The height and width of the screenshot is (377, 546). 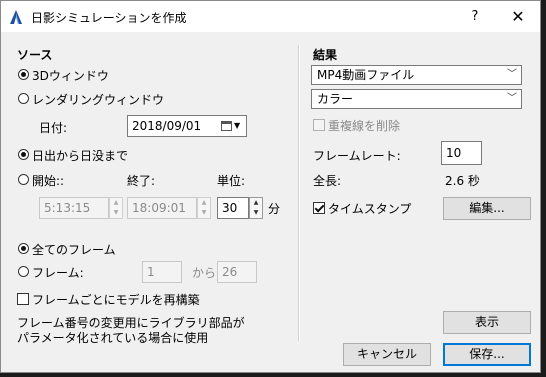 I want to click on format-select: MP4動画ファイル ﹀, so click(x=416, y=75).